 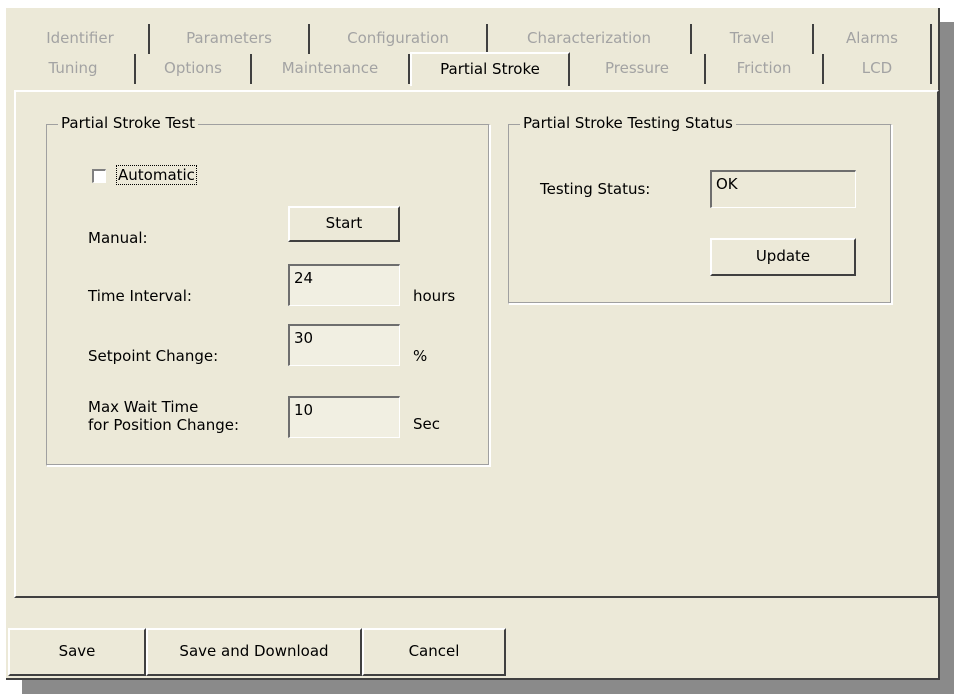 What do you see at coordinates (344, 285) in the screenshot?
I see `time-interval-input: 24` at bounding box center [344, 285].